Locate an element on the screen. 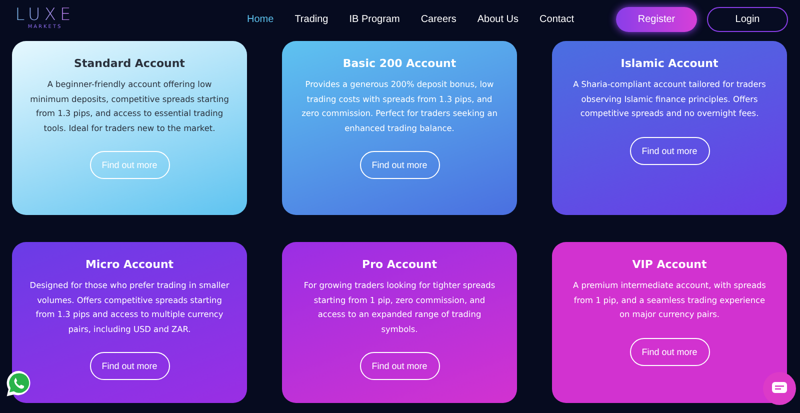 The height and width of the screenshot is (413, 800). card-description: For growing traders looking for tighter spreads starting from 1 pip, zero commission, and access to an expanded range of trading symbols. is located at coordinates (399, 307).